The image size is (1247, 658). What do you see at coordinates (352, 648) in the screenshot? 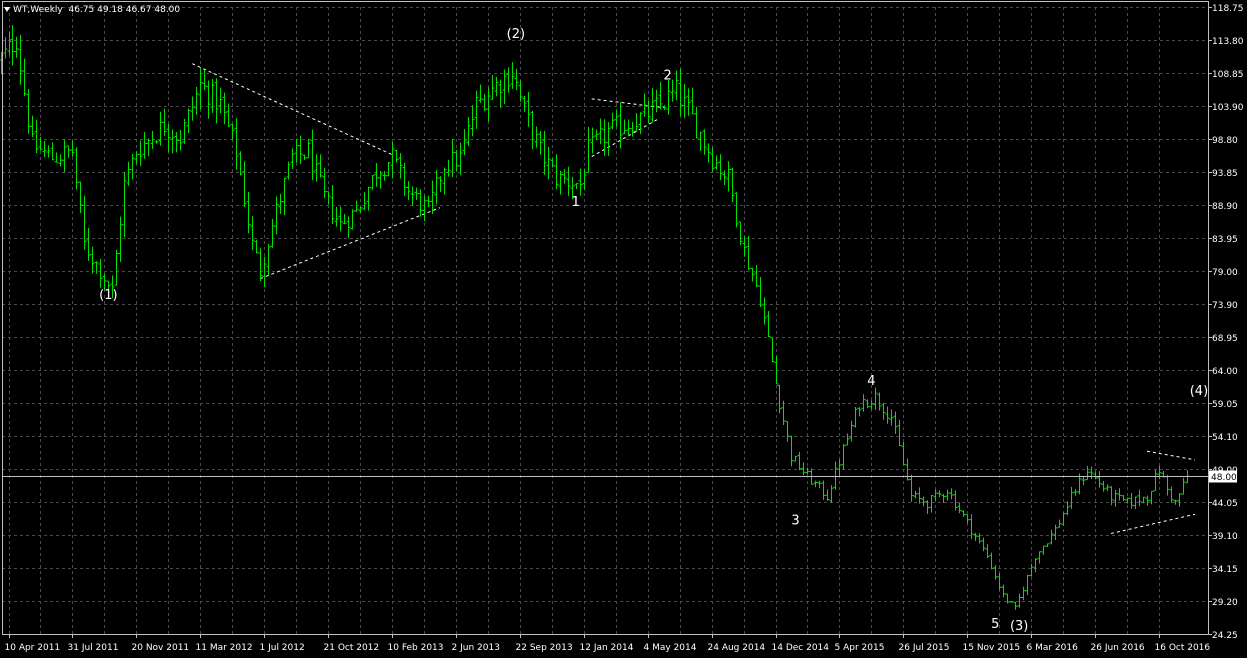
I see `x-tick-label: 21 Oct 2012` at bounding box center [352, 648].